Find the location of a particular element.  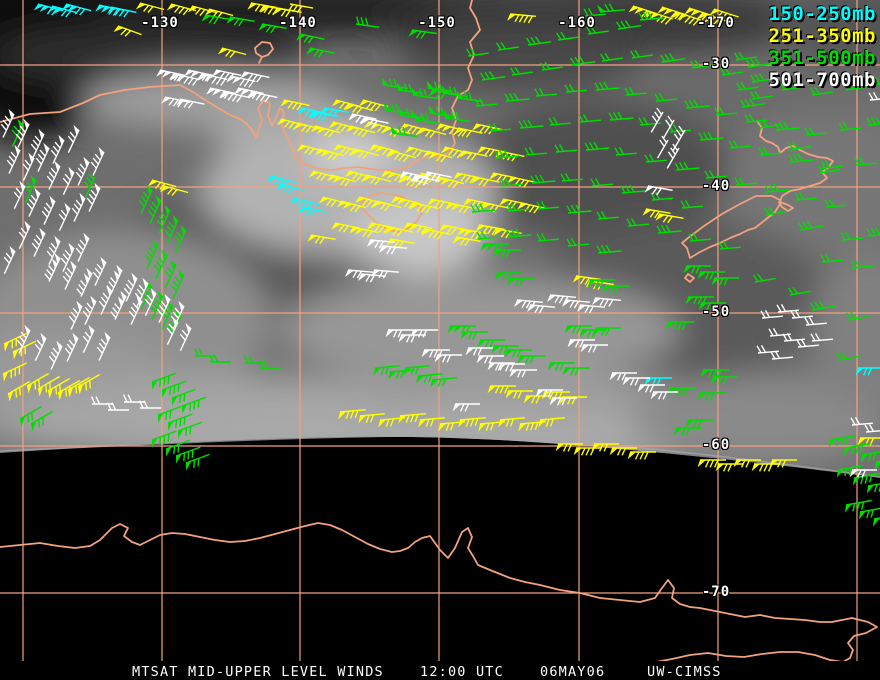

caption-product: MTSAT MID-UPPER LEVEL WINDS is located at coordinates (258, 672).